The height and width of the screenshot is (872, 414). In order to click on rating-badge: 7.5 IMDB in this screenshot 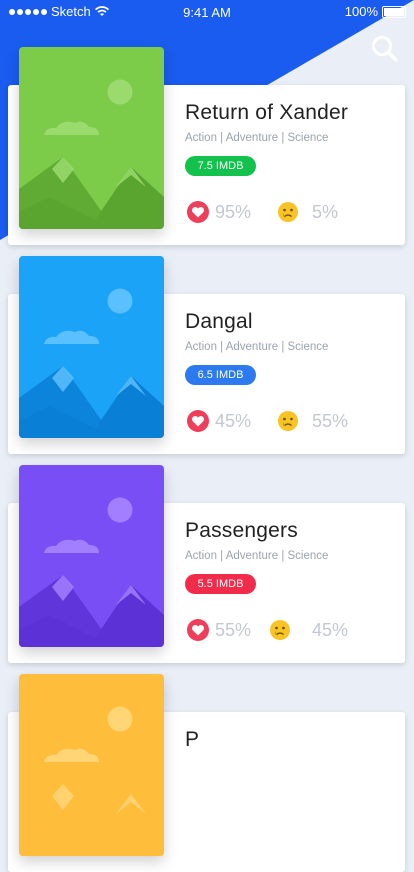, I will do `click(220, 166)`.